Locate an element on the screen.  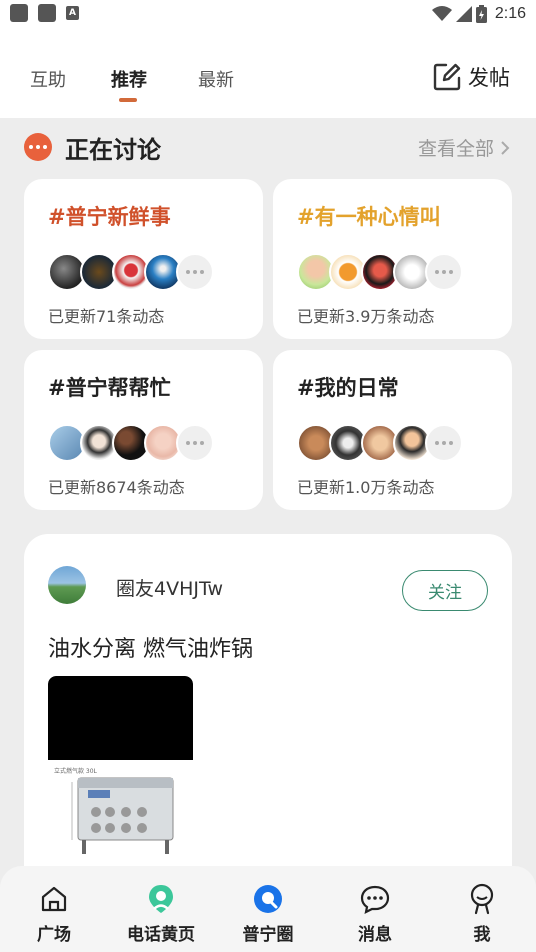
battery-icon is located at coordinates (481, 14).